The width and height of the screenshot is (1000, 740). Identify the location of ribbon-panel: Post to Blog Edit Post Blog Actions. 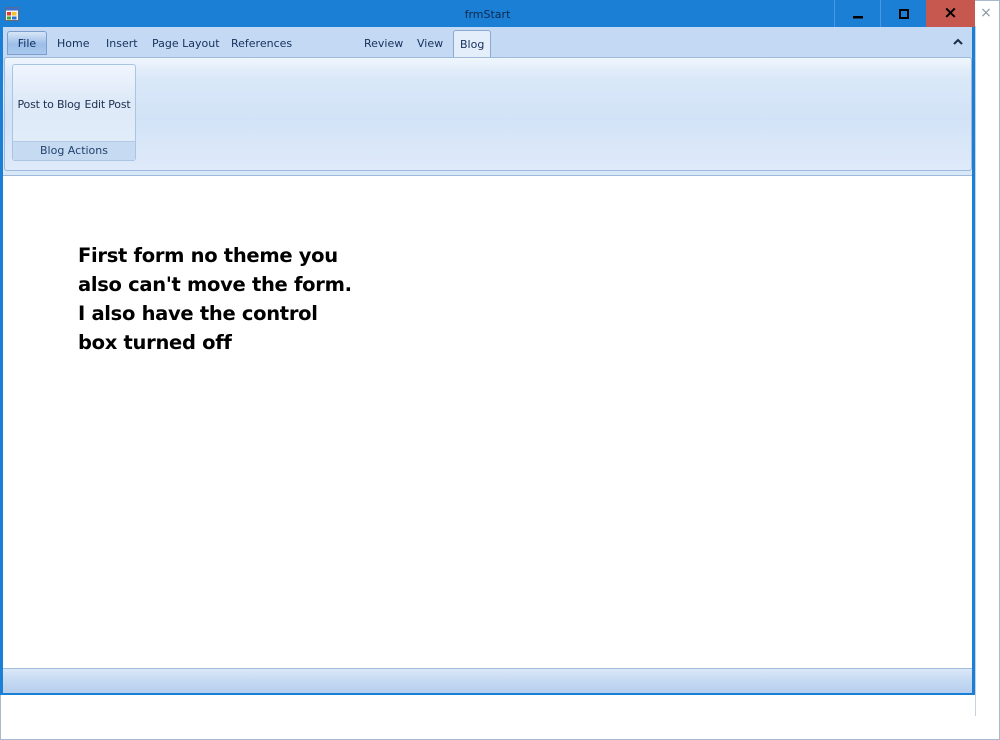
(488, 114).